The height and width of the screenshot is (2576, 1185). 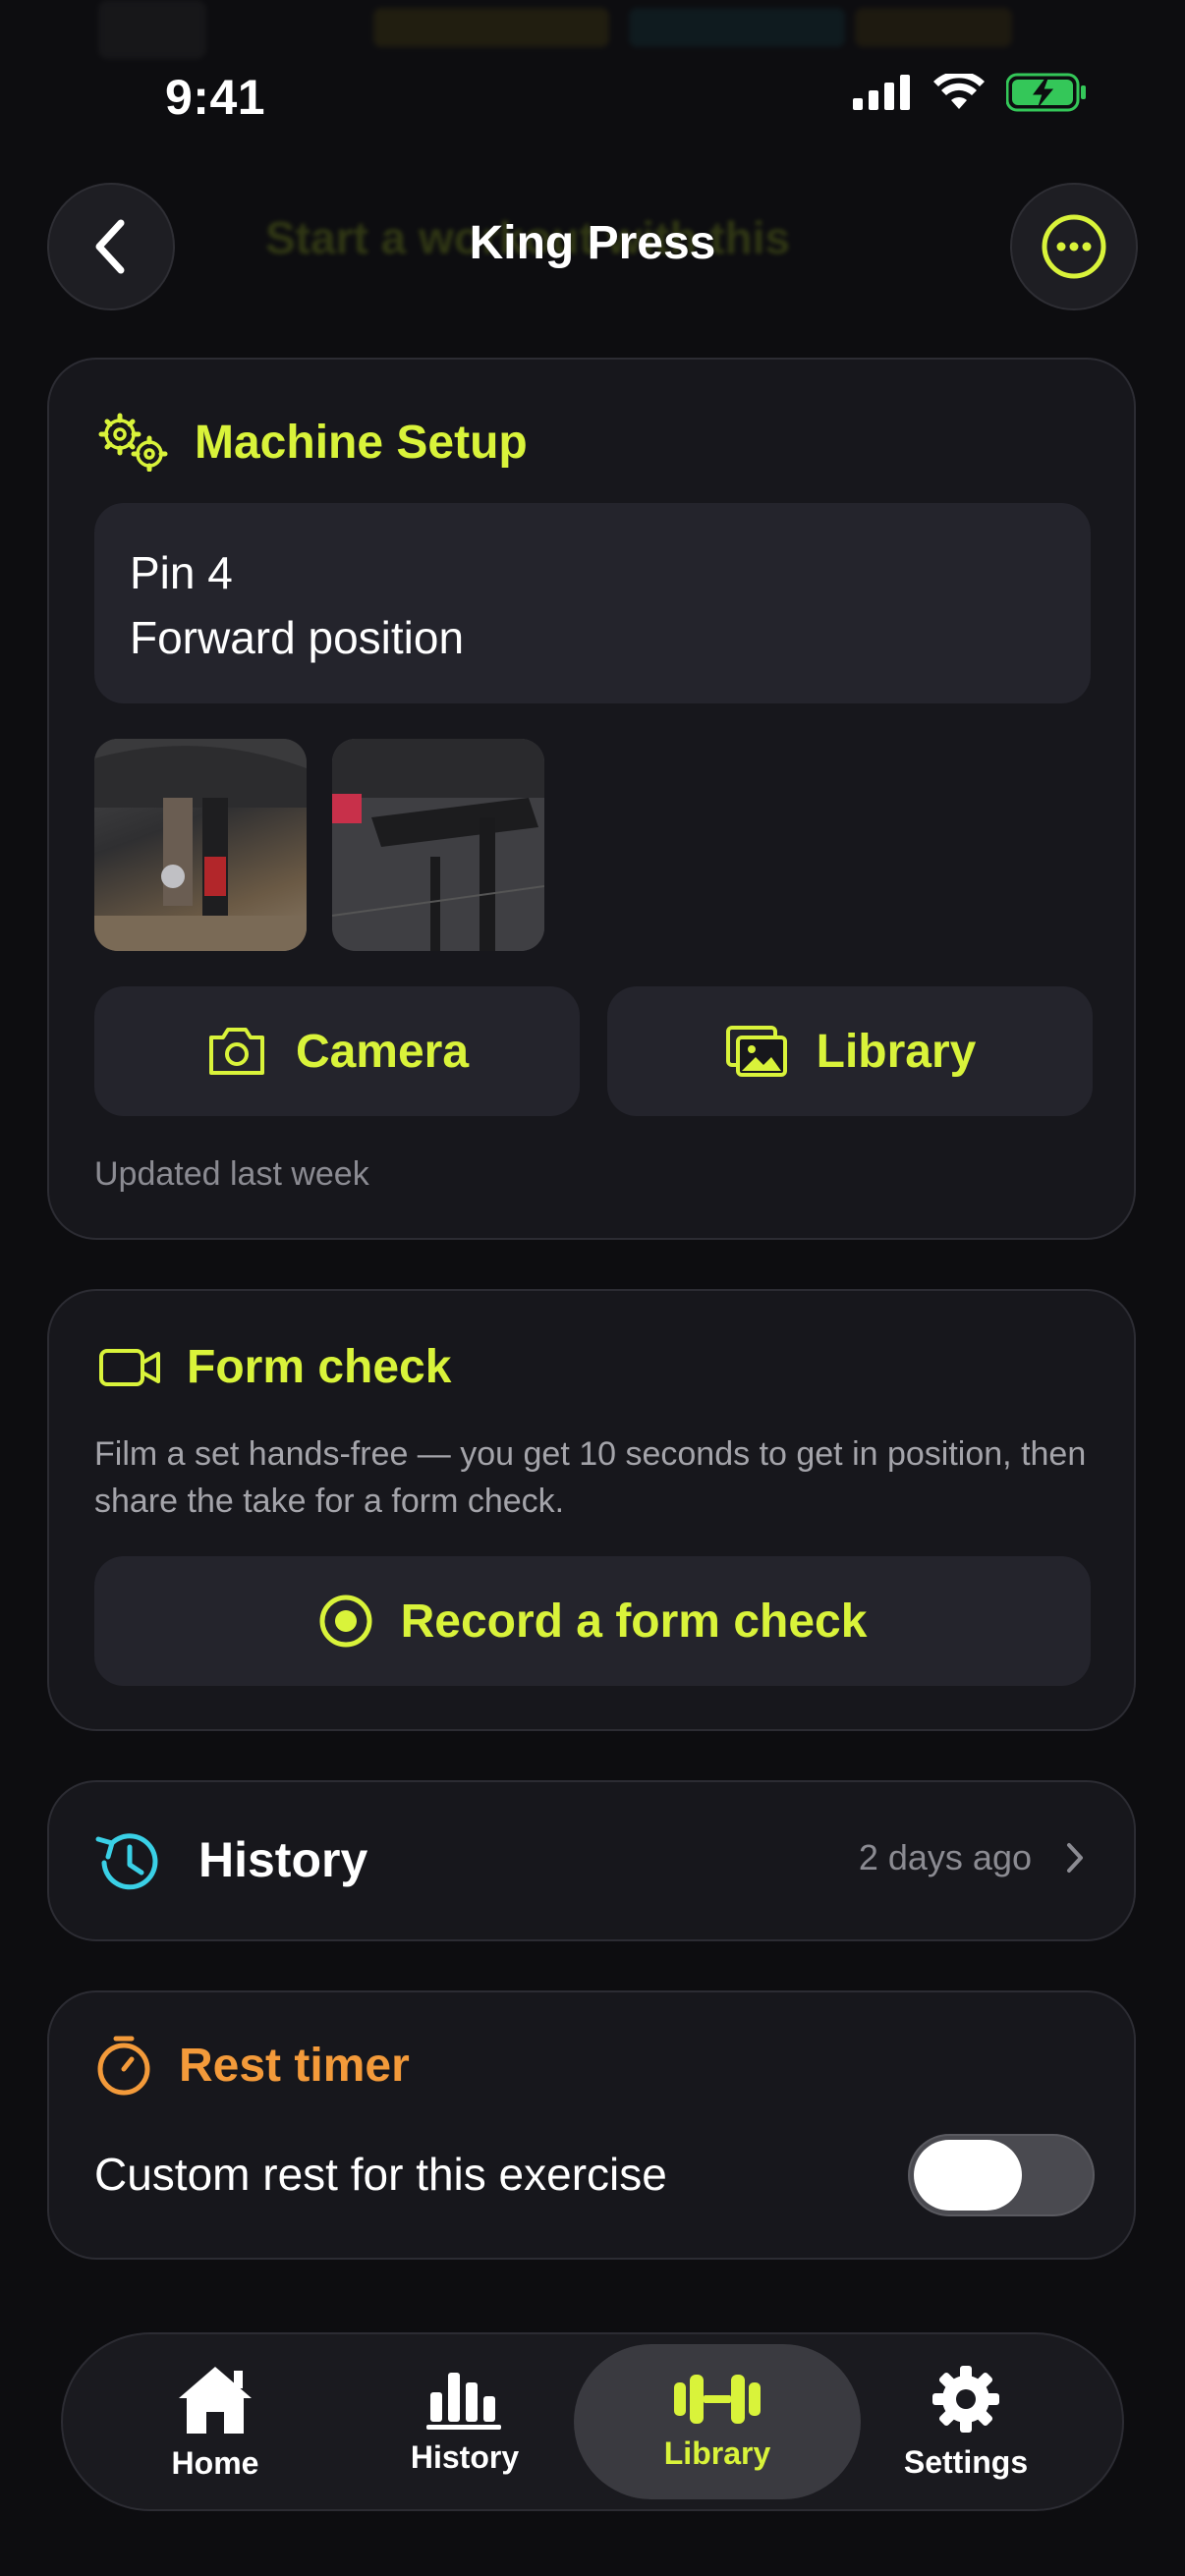 I want to click on rest-timer-card: Rest timer Custom rest for this exercise, so click(x=592, y=2125).